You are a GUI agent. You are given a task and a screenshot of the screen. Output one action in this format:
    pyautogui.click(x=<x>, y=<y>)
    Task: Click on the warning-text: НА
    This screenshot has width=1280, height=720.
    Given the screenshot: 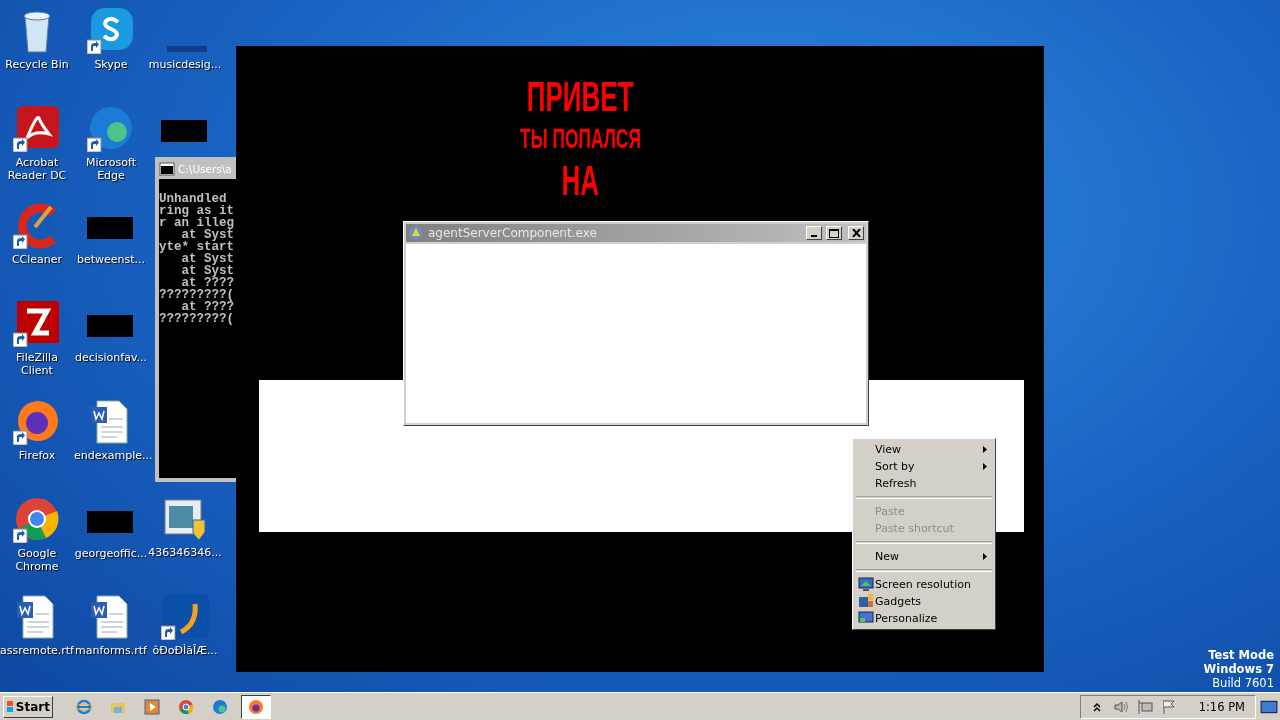 What is the action you would take?
    pyautogui.click(x=580, y=181)
    